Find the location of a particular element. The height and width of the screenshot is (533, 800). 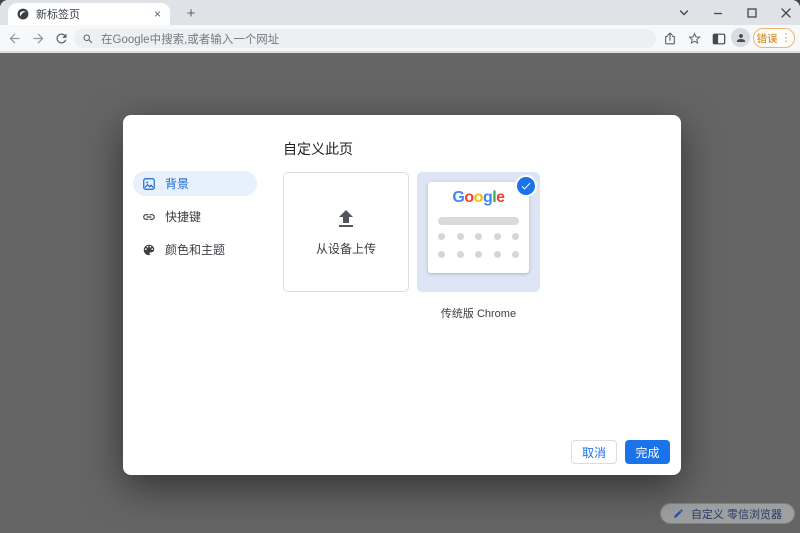

reload-icon is located at coordinates (61, 38).